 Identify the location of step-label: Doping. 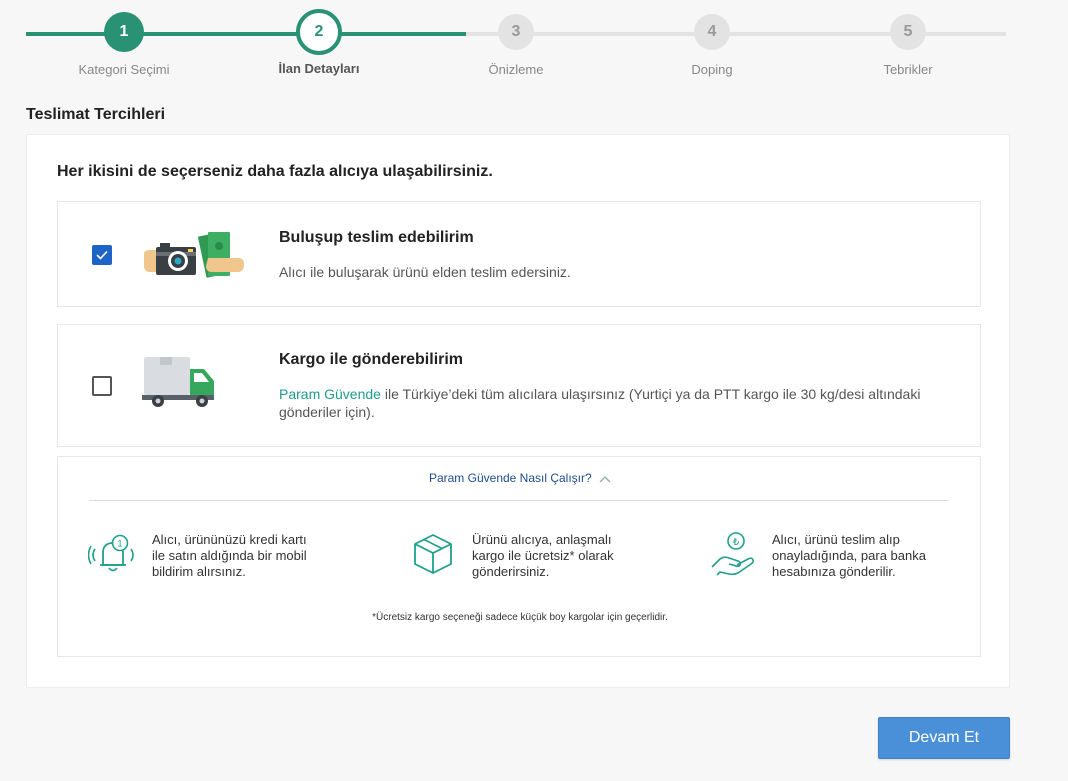
(712, 69).